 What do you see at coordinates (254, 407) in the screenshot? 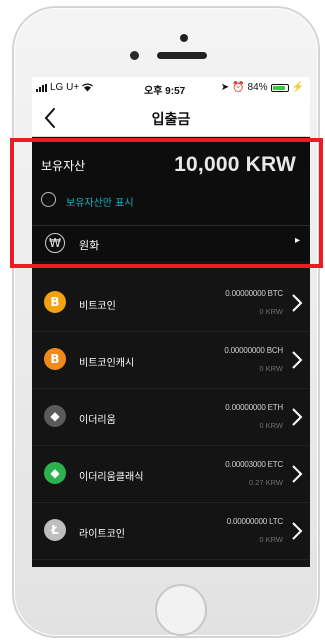
I see `coin-amount: 0.00000000 ETH` at bounding box center [254, 407].